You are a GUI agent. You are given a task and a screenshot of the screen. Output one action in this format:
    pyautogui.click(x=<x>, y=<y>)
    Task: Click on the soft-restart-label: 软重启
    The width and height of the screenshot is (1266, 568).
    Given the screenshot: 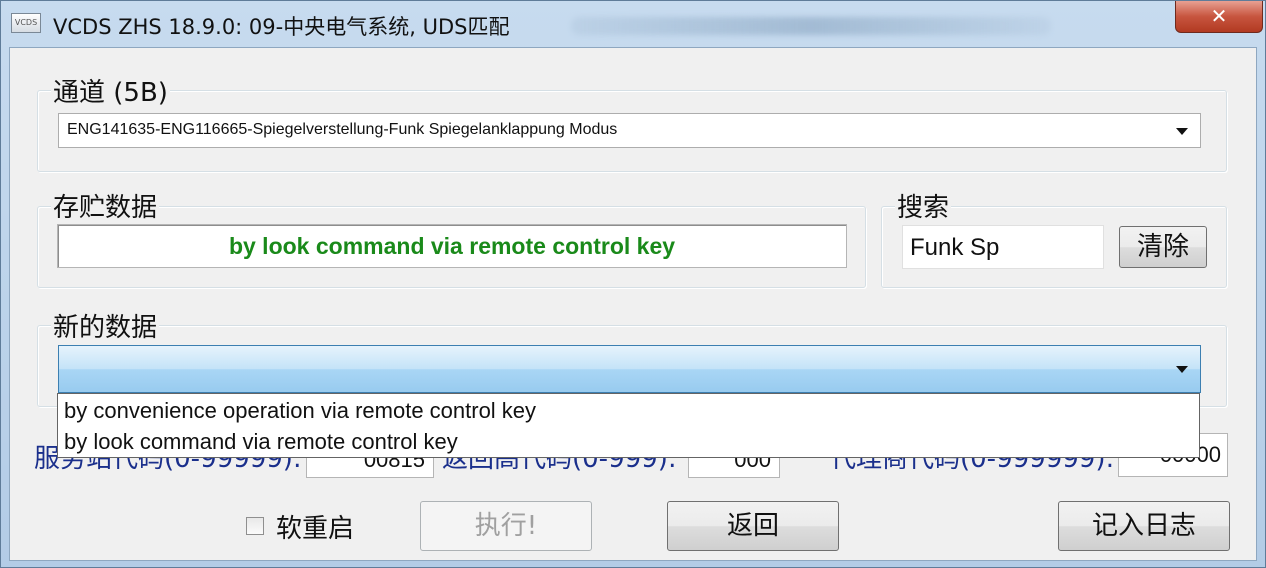 What is the action you would take?
    pyautogui.click(x=315, y=529)
    